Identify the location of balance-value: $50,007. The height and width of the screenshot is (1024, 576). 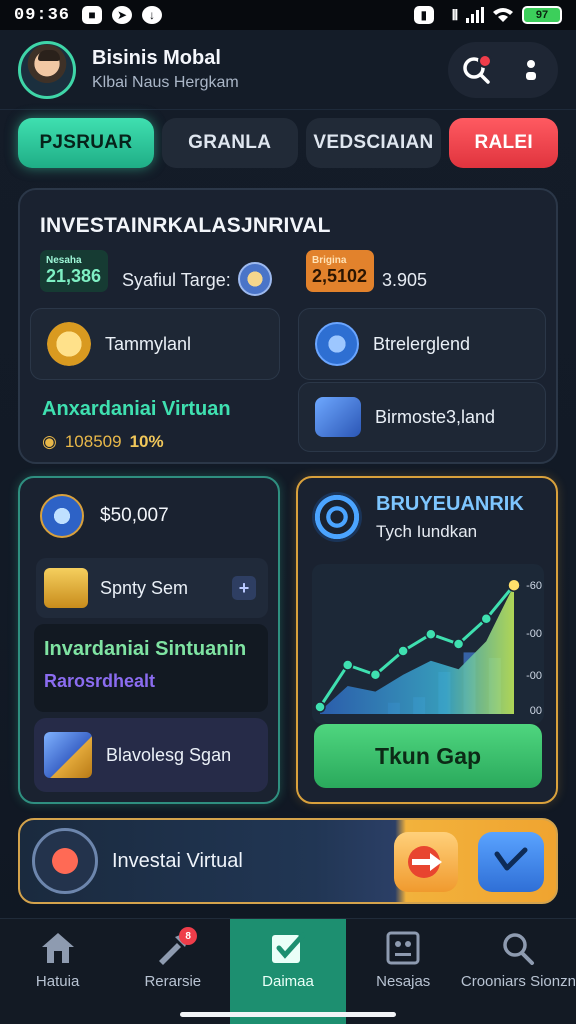
(134, 515).